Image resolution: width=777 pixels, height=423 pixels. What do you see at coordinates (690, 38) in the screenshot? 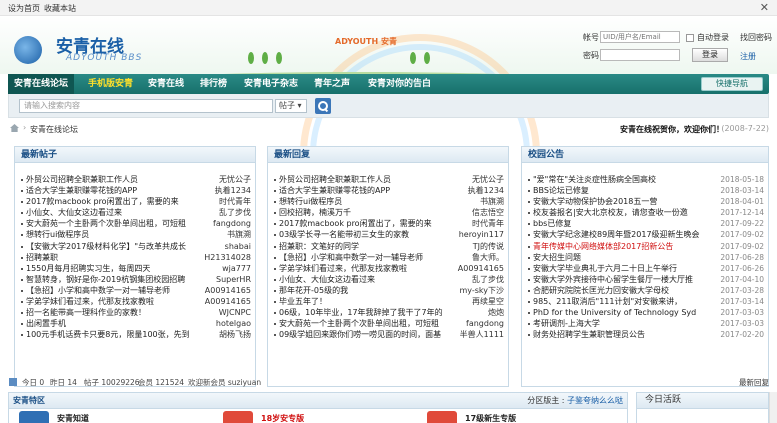
I see `auto-login-checkbox` at bounding box center [690, 38].